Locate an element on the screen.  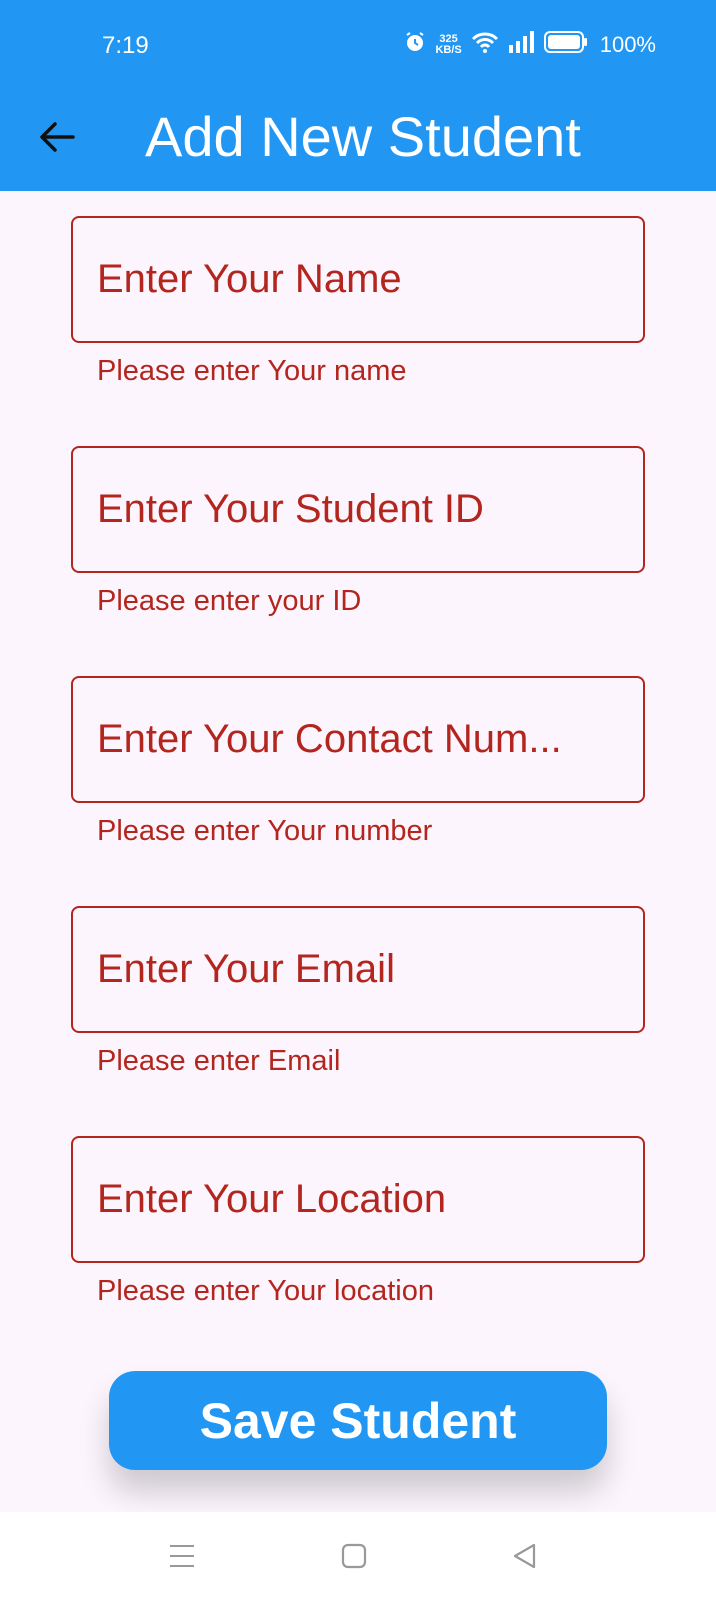
contact-field is located at coordinates (358, 739).